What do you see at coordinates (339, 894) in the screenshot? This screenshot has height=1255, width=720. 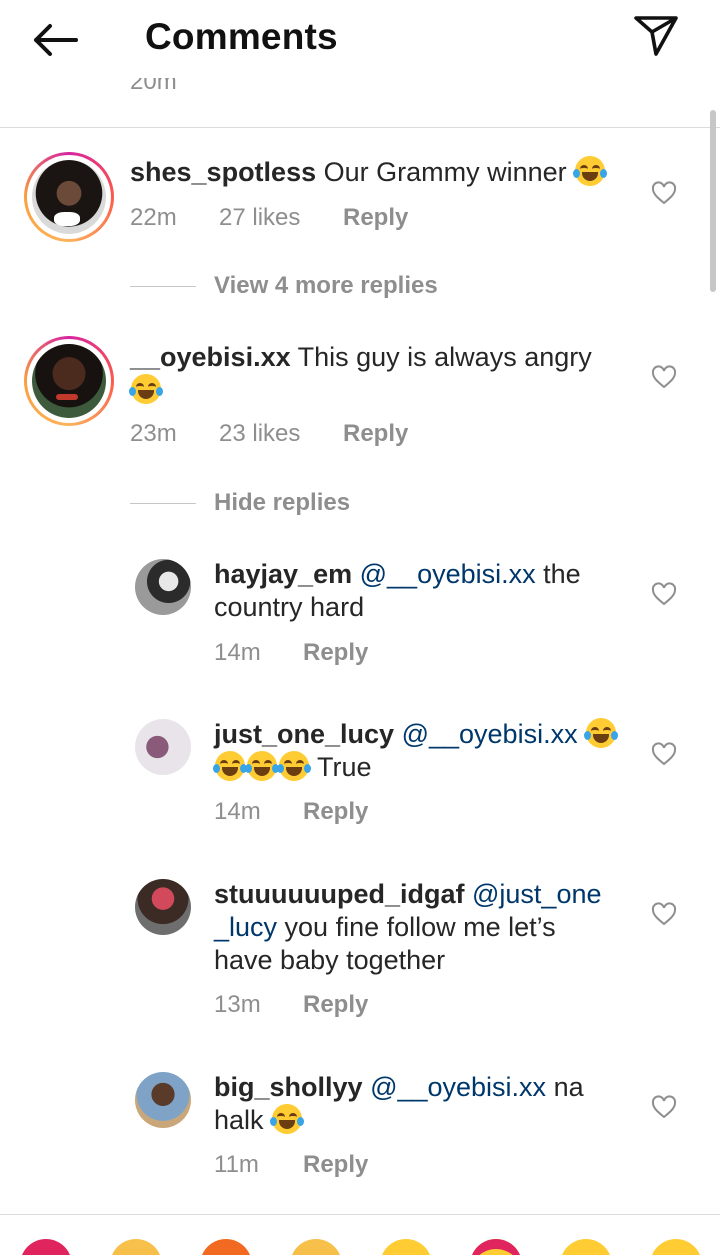 I see `reply-username: stuuuuuuped_idgaf` at bounding box center [339, 894].